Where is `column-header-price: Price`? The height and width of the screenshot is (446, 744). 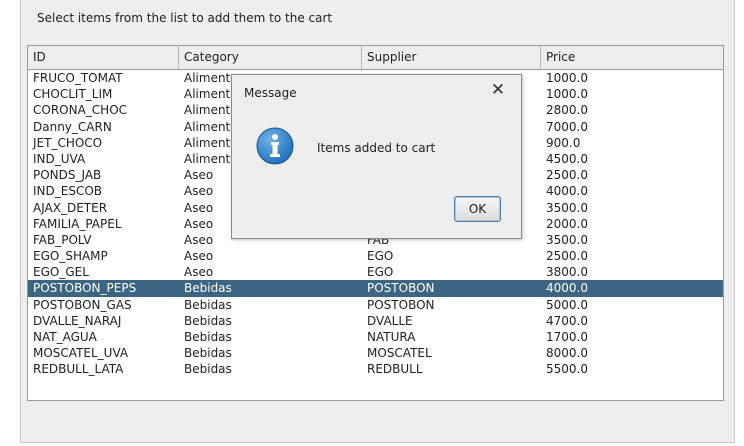
column-header-price: Price is located at coordinates (632, 57).